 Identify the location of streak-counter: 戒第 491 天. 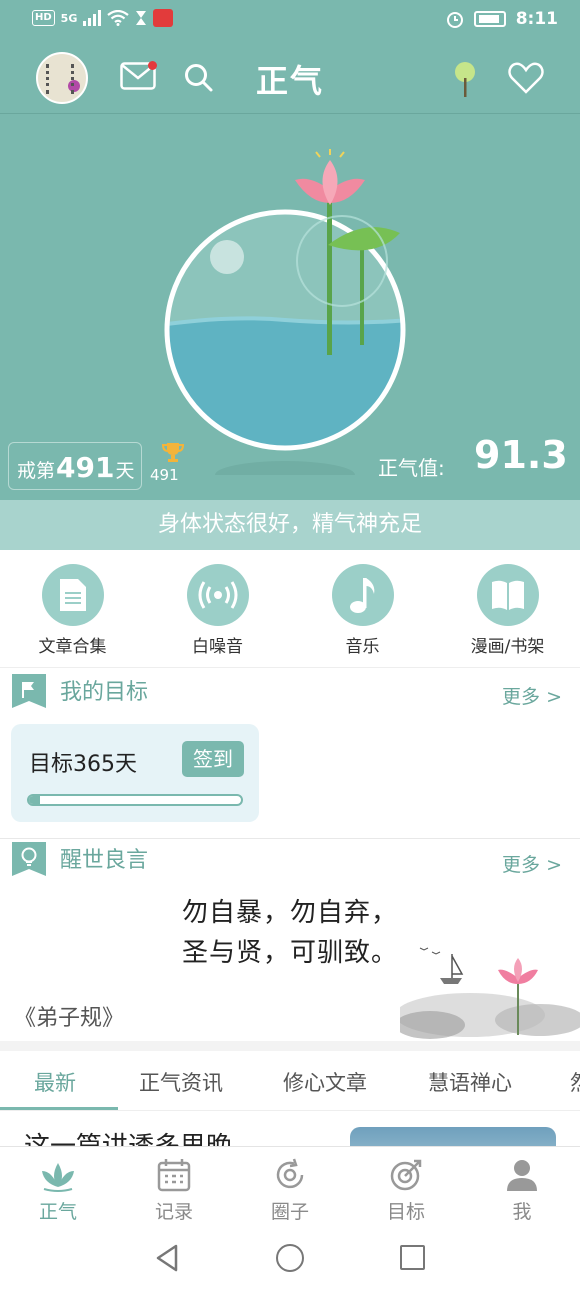
(75, 466).